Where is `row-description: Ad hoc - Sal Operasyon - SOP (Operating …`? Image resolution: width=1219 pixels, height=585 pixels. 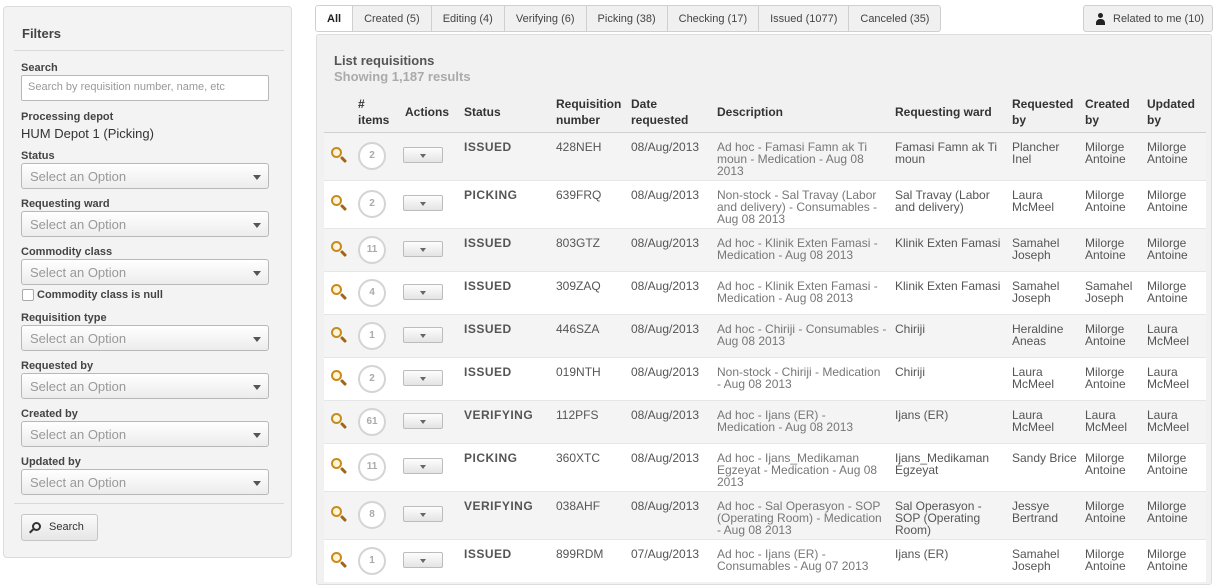
row-description: Ad hoc - Sal Operasyon - SOP (Operating … is located at coordinates (802, 514).